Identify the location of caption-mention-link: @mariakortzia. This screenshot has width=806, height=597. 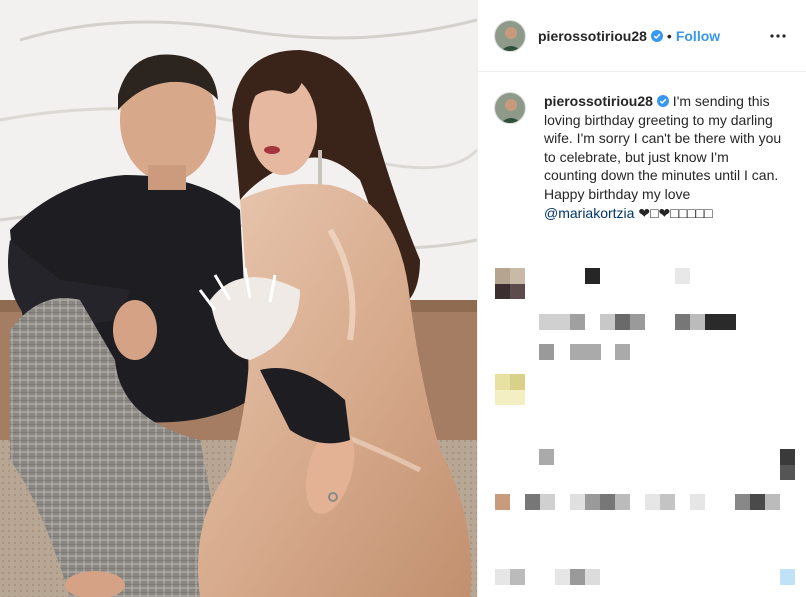
(589, 213).